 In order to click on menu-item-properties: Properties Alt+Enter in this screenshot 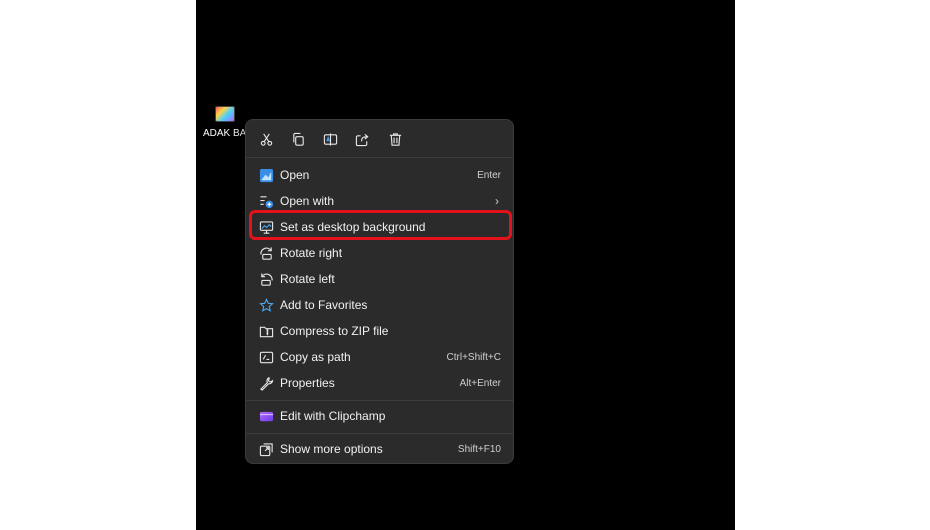, I will do `click(379, 383)`.